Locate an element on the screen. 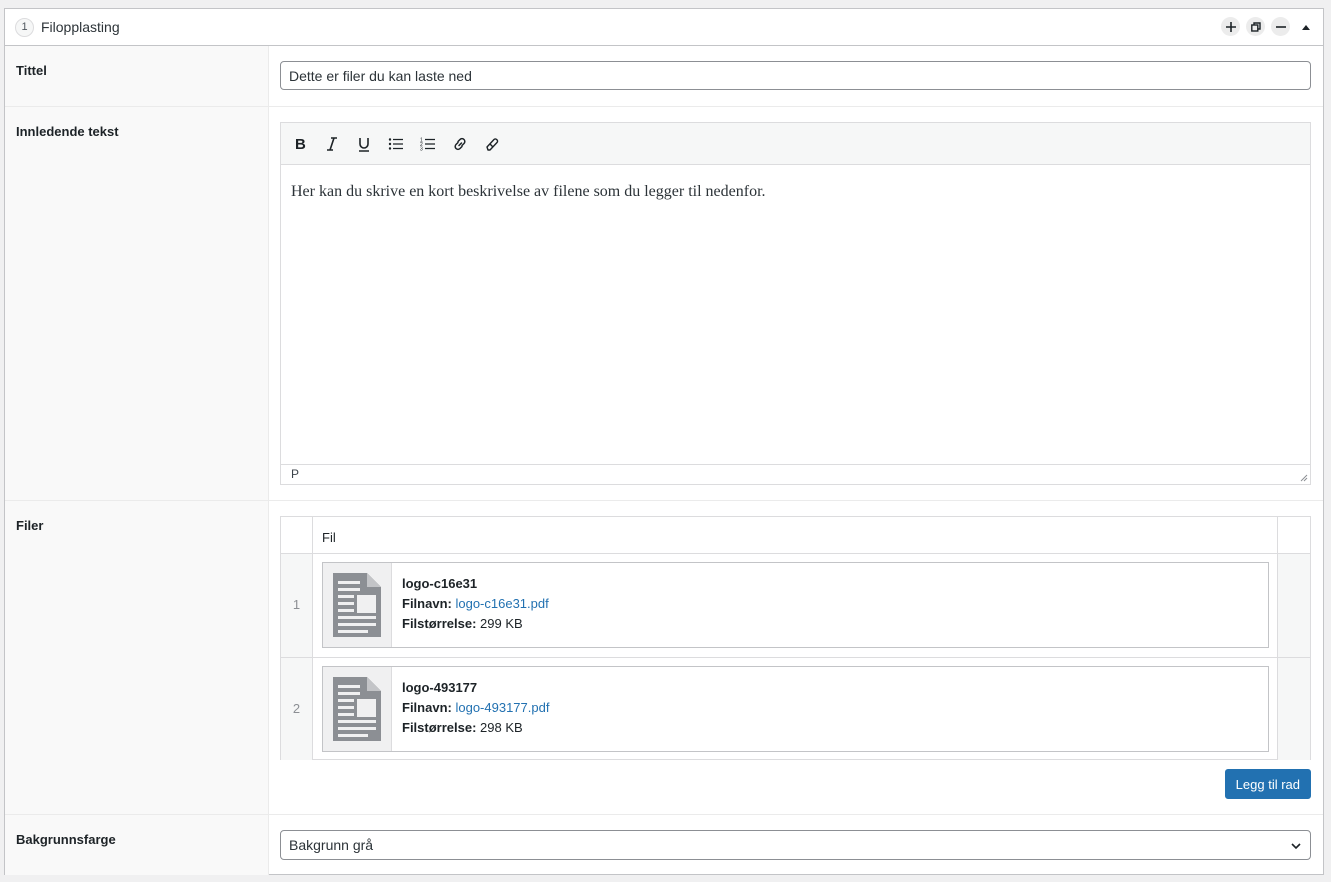  underline-icon is located at coordinates (364, 145).